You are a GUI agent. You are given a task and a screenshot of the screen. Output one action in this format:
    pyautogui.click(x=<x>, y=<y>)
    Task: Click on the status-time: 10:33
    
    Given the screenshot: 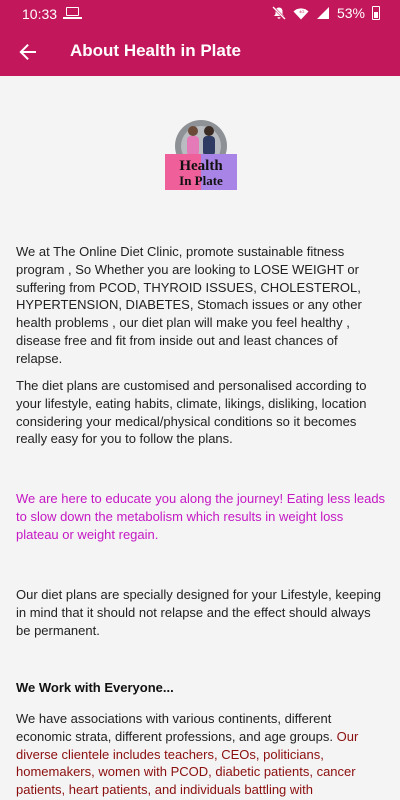 What is the action you would take?
    pyautogui.click(x=40, y=14)
    